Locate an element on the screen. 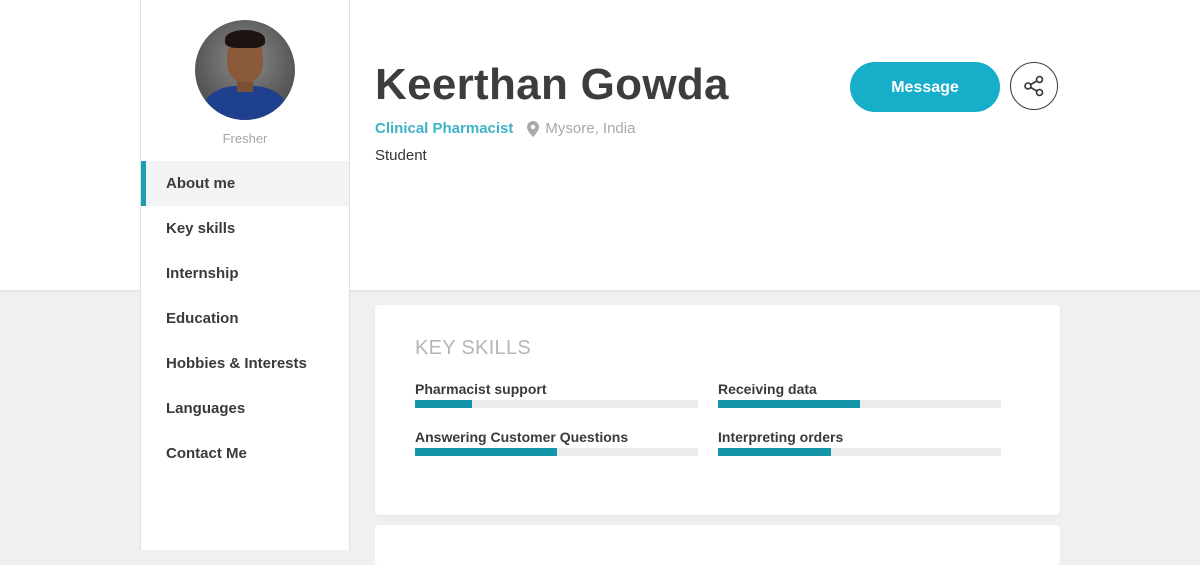  sidebar-item-education: Education is located at coordinates (245, 318).